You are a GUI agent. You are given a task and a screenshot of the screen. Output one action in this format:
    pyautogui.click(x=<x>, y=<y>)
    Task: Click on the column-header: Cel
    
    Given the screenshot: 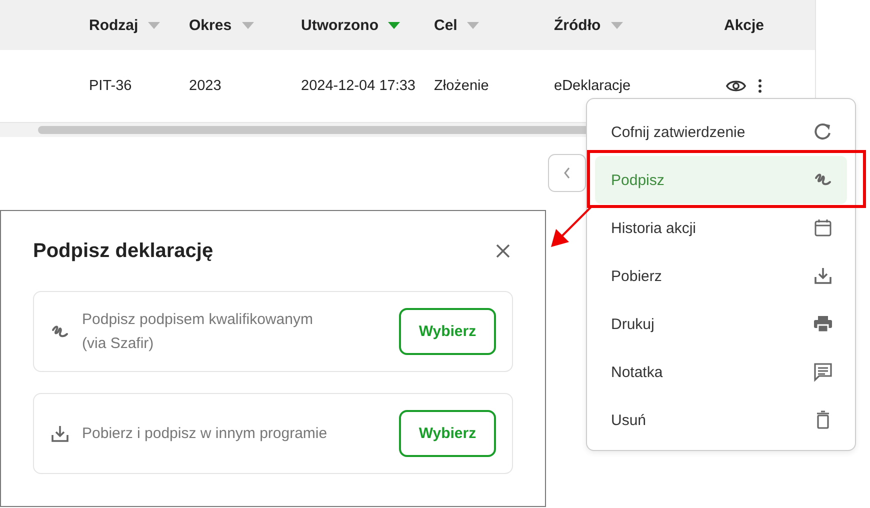 What is the action you would take?
    pyautogui.click(x=446, y=25)
    